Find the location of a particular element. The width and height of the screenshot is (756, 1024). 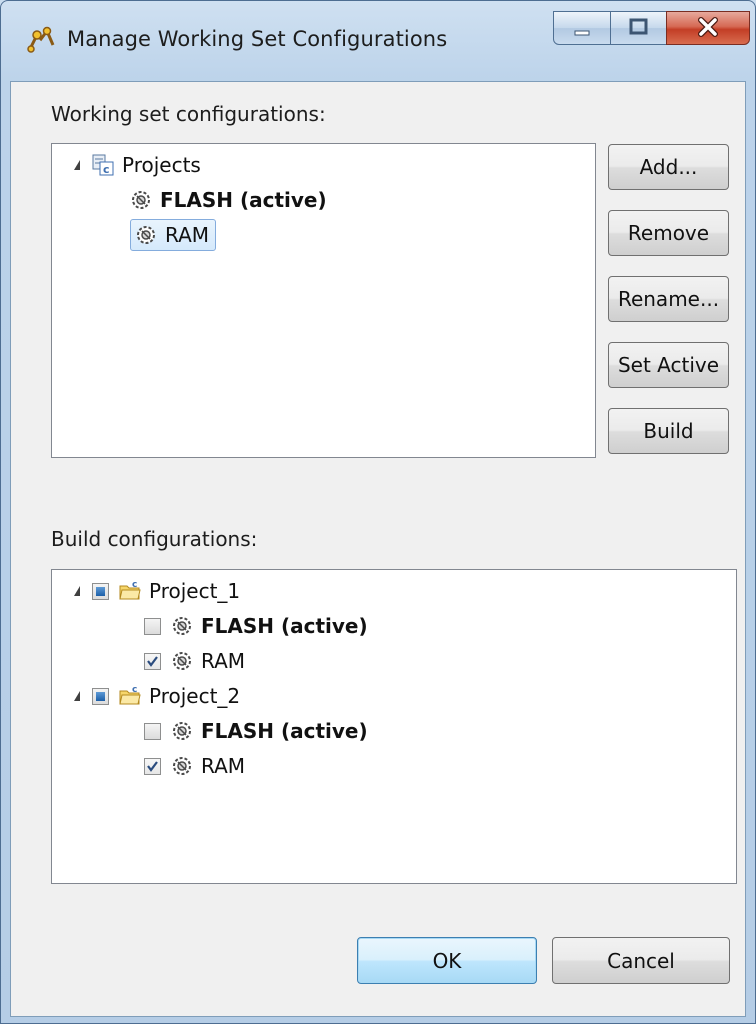

workingset-icon is located at coordinates (41, 39).